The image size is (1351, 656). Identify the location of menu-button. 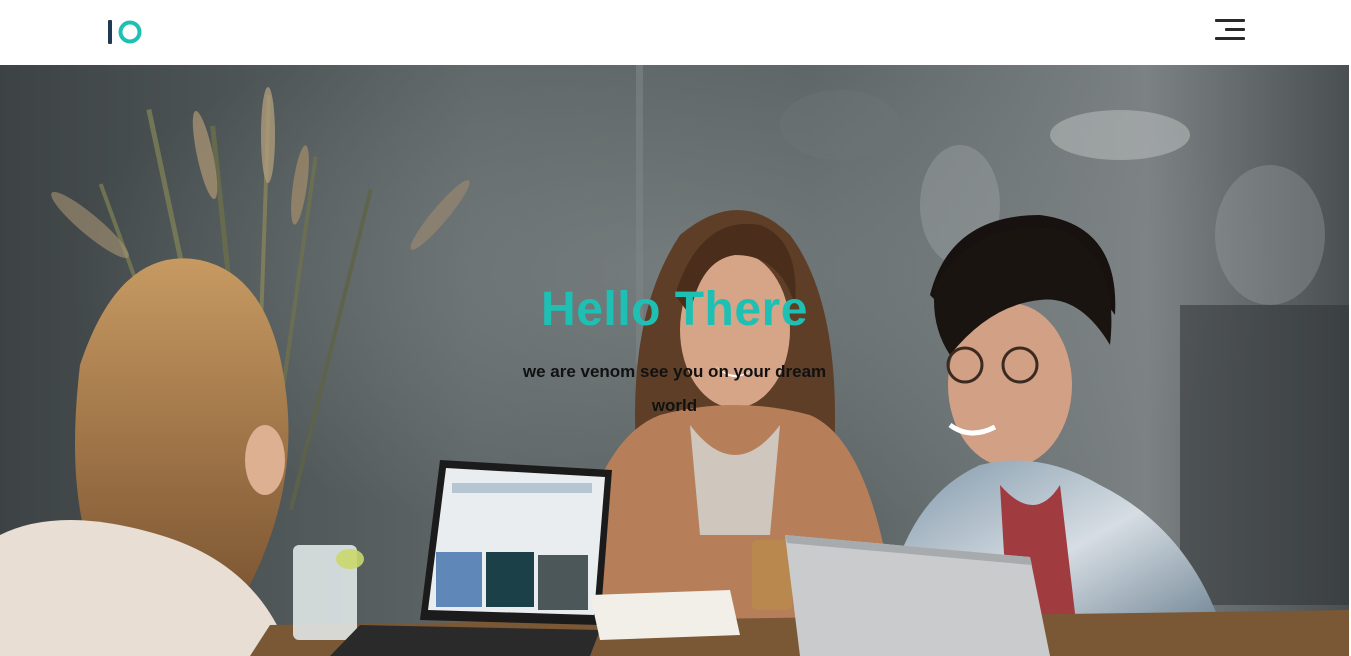
(1230, 30).